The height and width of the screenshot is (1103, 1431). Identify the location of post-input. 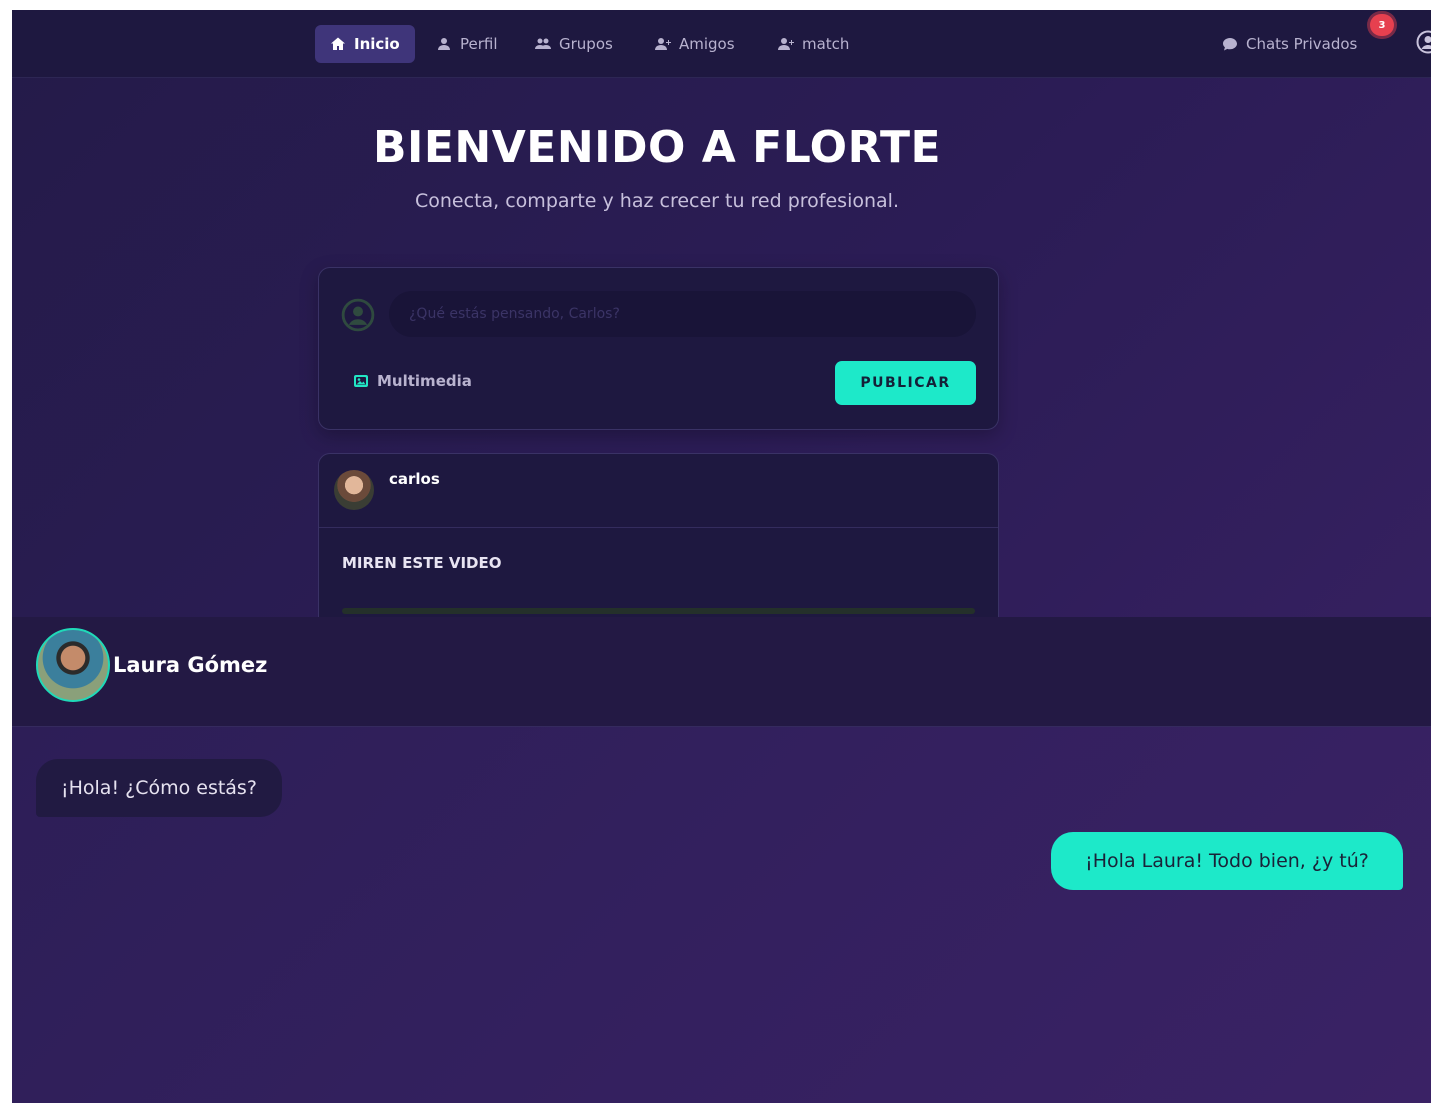
(682, 314).